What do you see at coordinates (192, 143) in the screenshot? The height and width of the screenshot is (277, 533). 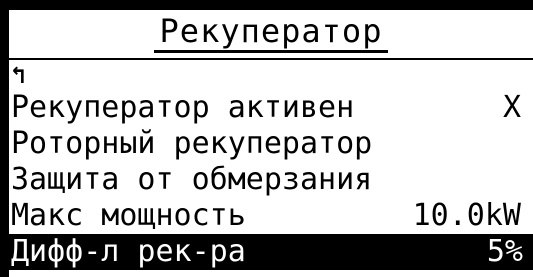 I see `menu-item-label: Роторный рекуператор` at bounding box center [192, 143].